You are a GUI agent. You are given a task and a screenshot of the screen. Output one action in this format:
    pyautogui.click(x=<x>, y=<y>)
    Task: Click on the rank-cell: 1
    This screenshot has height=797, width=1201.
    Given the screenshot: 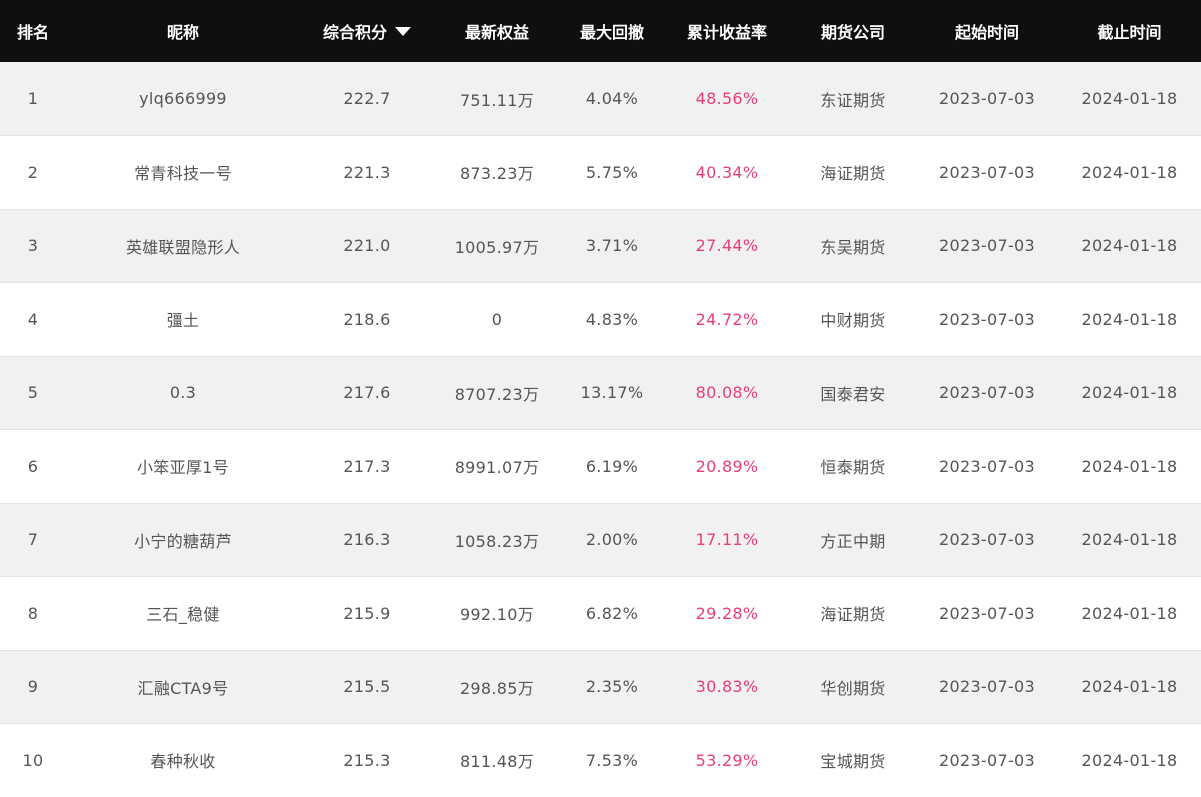 What is the action you would take?
    pyautogui.click(x=33, y=99)
    